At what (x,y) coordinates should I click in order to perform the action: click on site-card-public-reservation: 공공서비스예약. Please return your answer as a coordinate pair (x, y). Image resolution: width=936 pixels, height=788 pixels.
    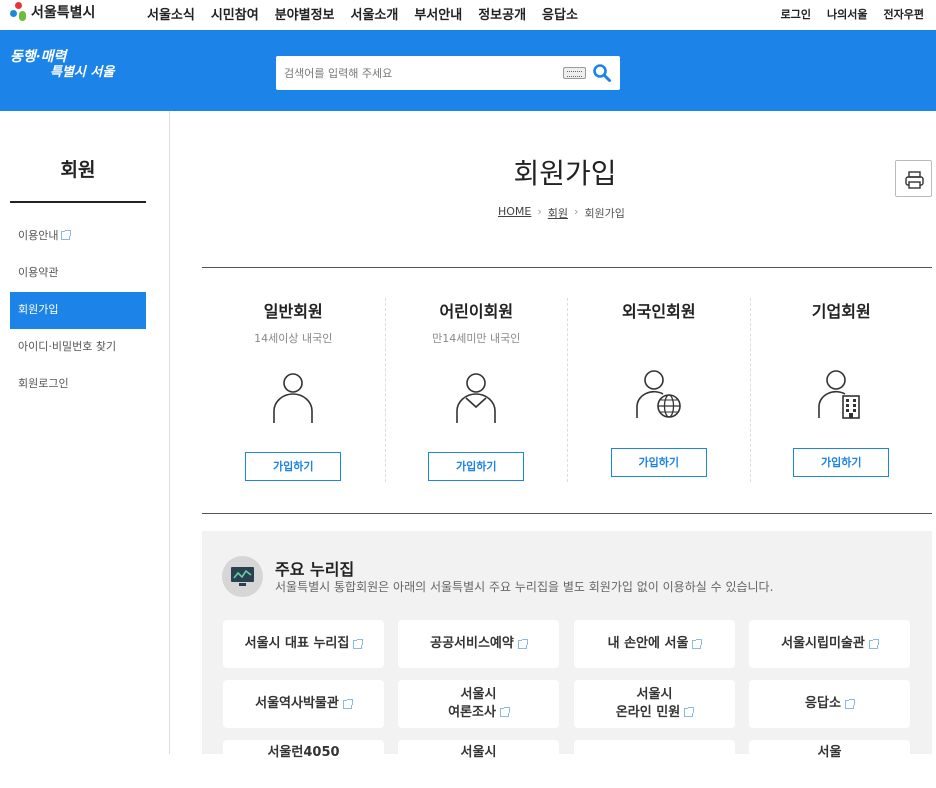
    Looking at the image, I should click on (478, 644).